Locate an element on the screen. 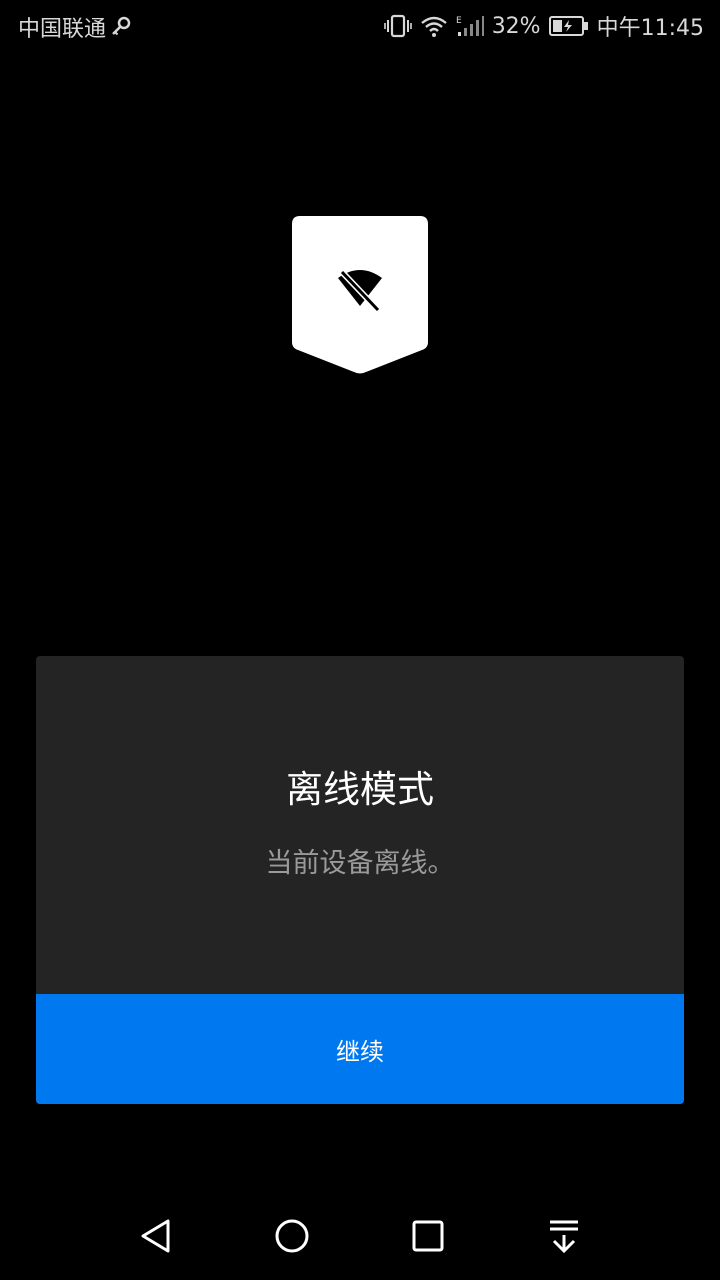 The image size is (720, 1280). home-button is located at coordinates (292, 1236).